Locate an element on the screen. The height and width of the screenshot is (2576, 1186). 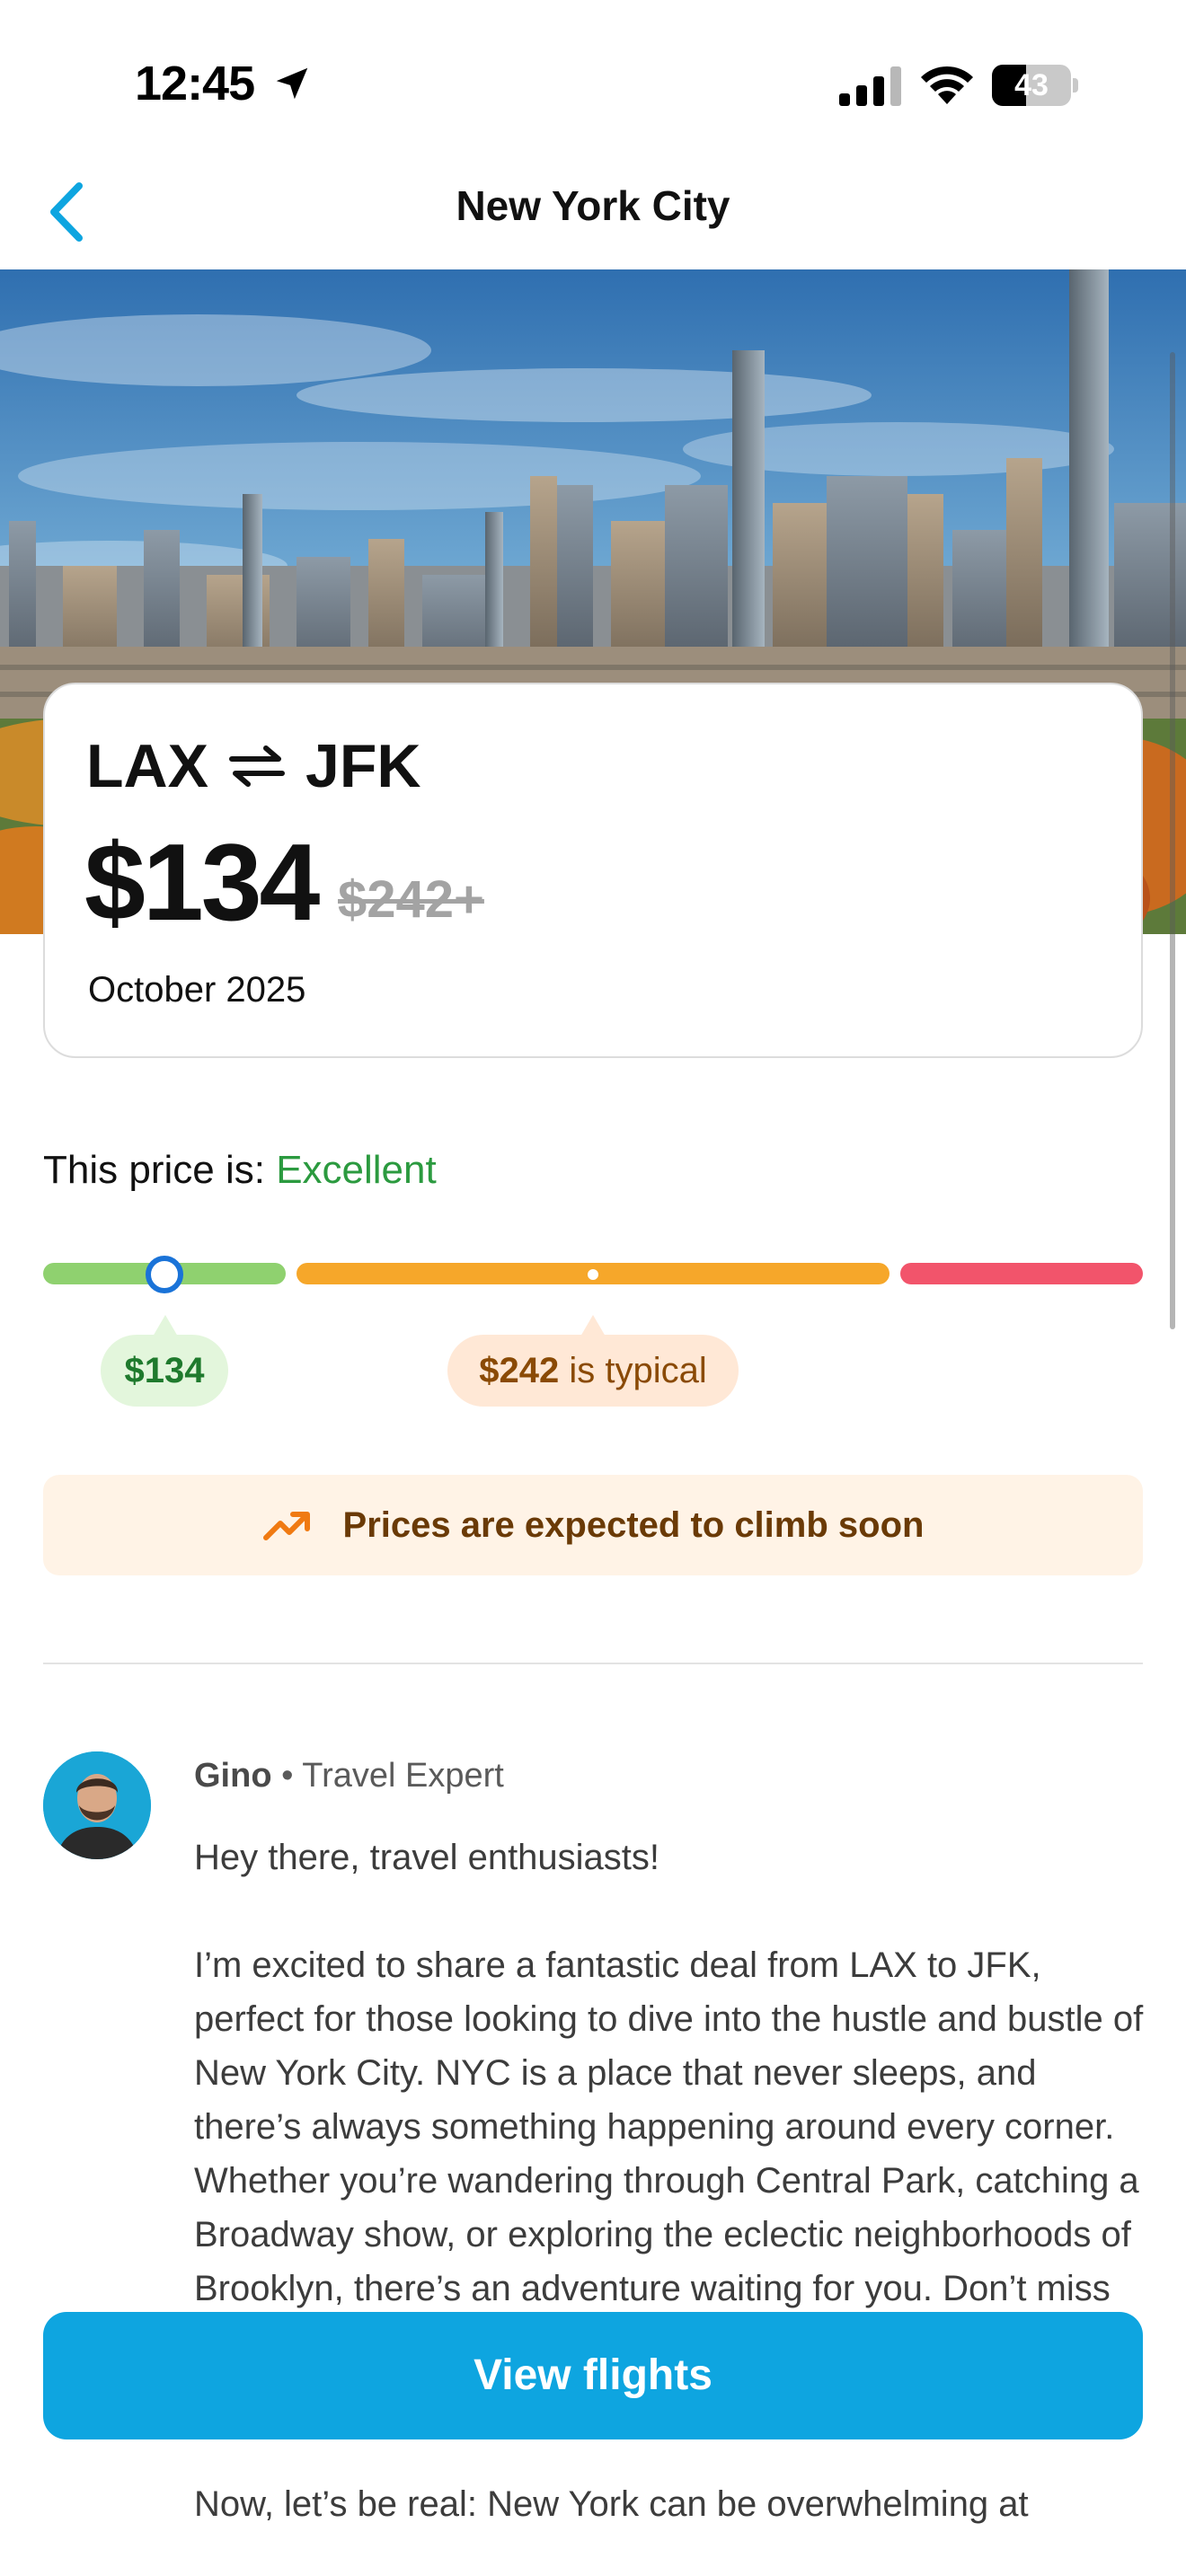
price-trend-banner: Prices are expected to climb soon is located at coordinates (593, 1525).